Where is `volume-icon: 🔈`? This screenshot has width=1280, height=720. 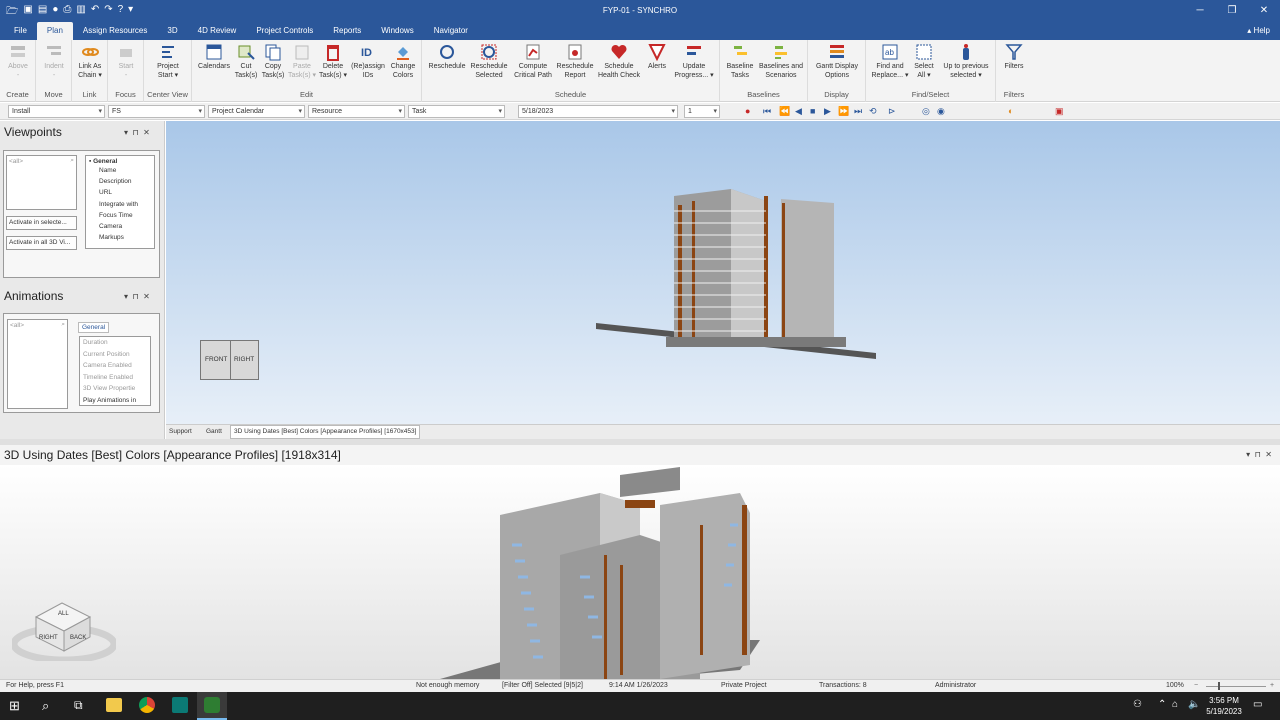 volume-icon: 🔈 is located at coordinates (1194, 704).